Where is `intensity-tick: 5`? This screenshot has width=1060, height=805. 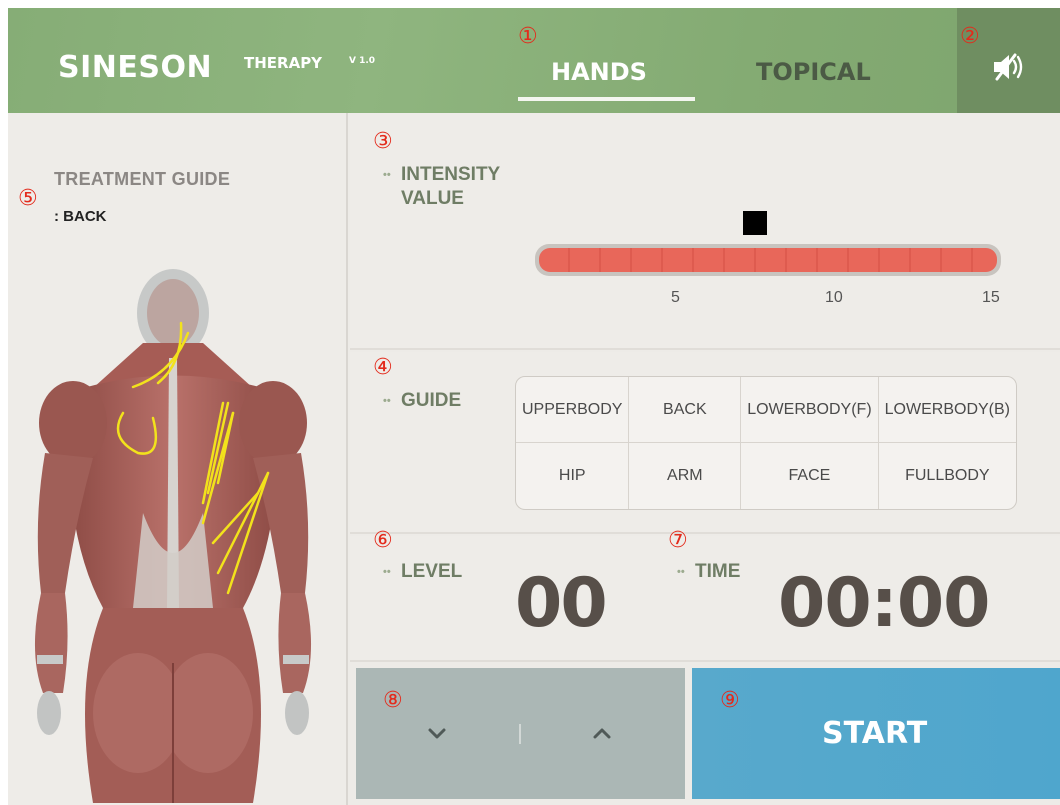
intensity-tick: 5 is located at coordinates (675, 297).